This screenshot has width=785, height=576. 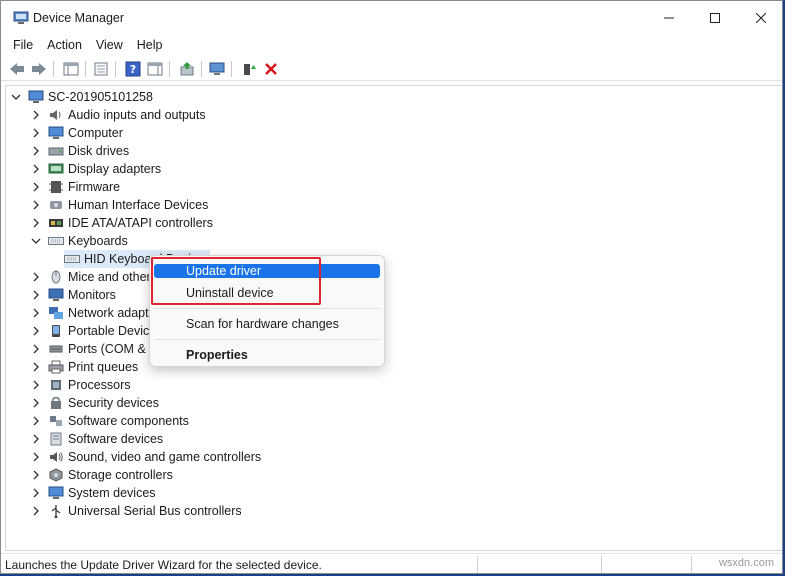 I want to click on tree-item-monitors: Monitors, so click(x=73, y=295).